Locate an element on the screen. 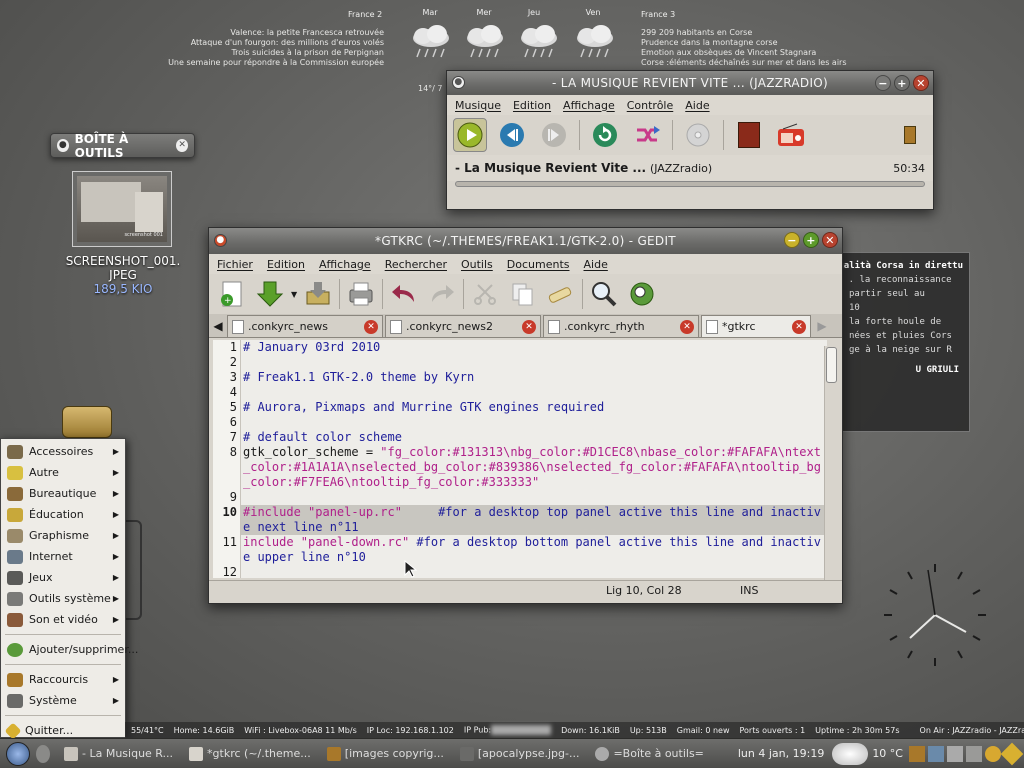 The image size is (1024, 768). drive-icon is located at coordinates (87, 422).